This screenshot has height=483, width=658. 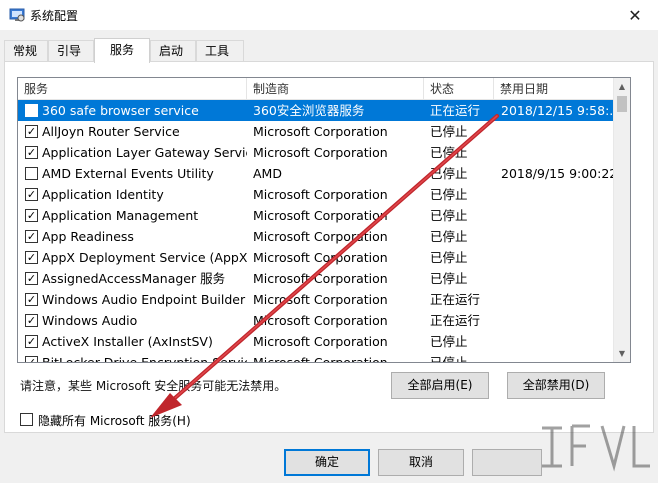 What do you see at coordinates (88, 236) in the screenshot?
I see `service-name: App Readiness` at bounding box center [88, 236].